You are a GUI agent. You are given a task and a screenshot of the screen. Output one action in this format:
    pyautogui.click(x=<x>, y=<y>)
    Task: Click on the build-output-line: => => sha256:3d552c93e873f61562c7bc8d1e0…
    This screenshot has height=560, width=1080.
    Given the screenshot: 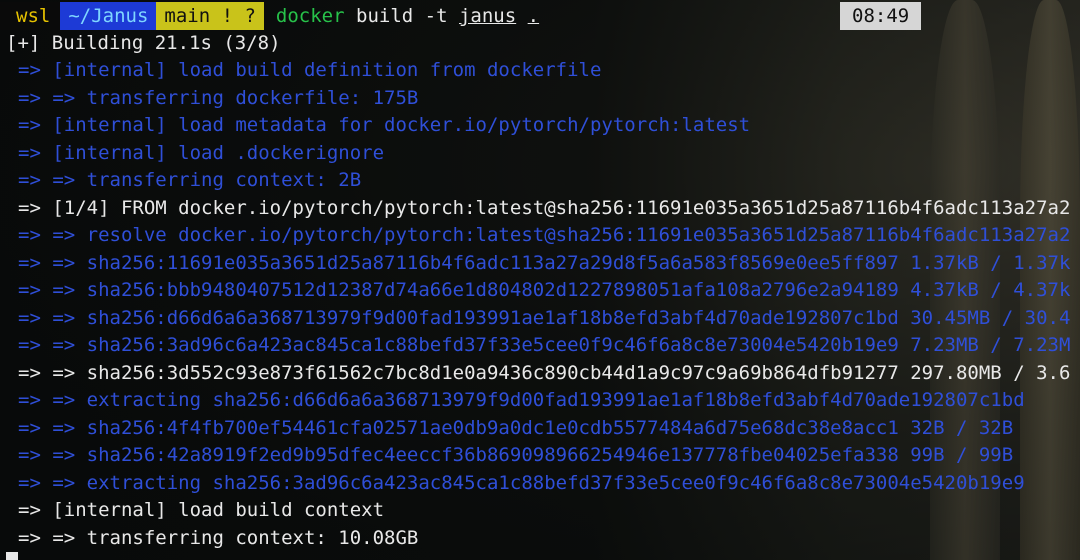 What is the action you would take?
    pyautogui.click(x=544, y=372)
    